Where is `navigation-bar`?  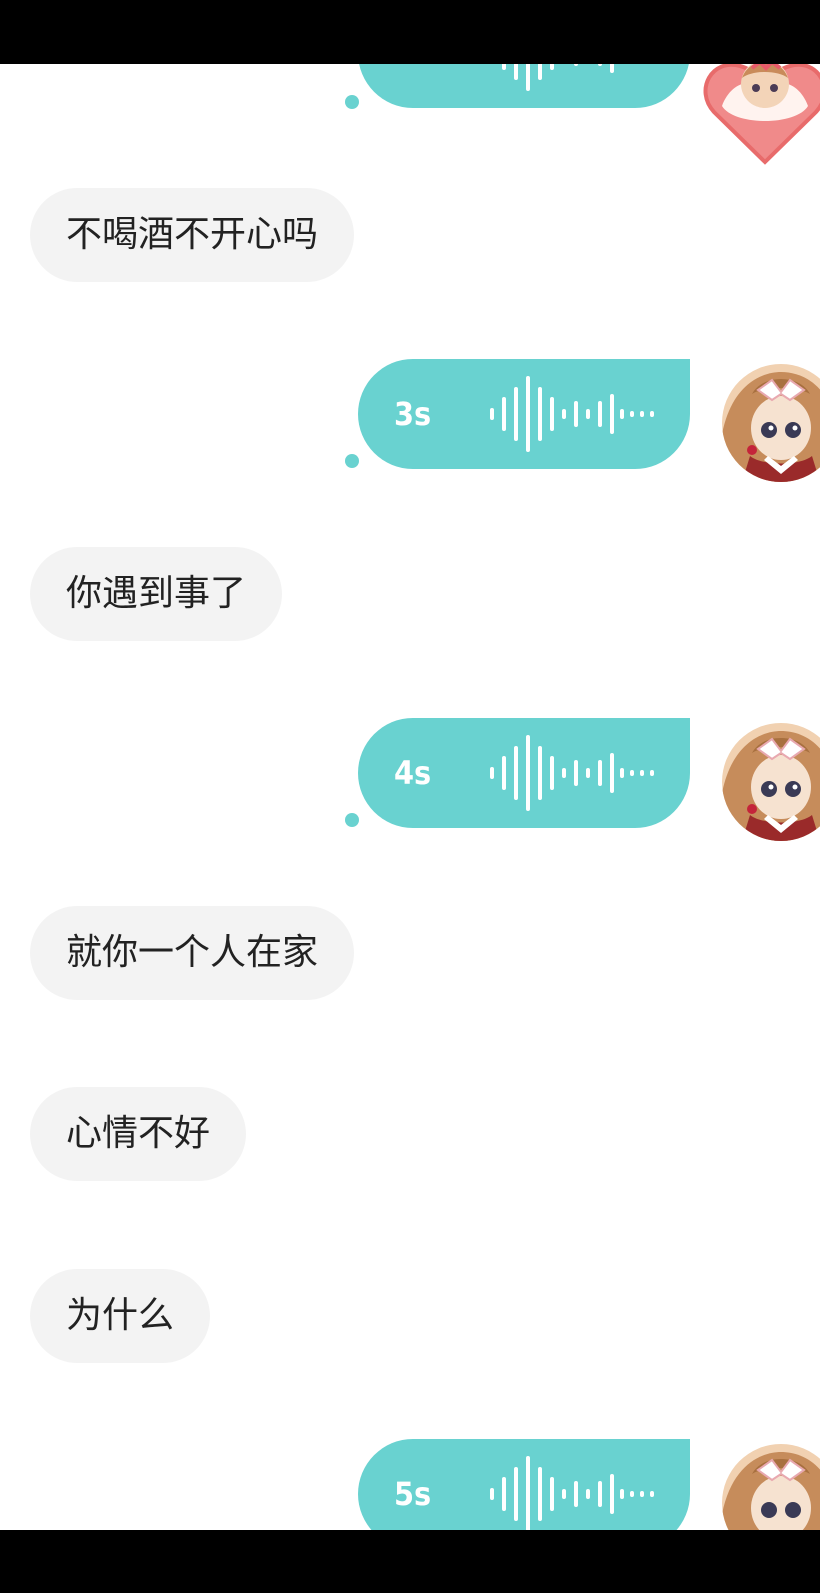 navigation-bar is located at coordinates (410, 1561).